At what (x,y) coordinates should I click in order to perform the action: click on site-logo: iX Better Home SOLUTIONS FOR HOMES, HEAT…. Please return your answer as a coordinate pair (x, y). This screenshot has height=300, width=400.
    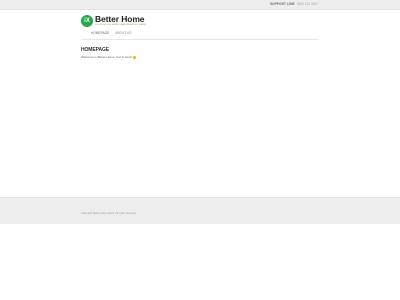
    Looking at the image, I should click on (113, 21).